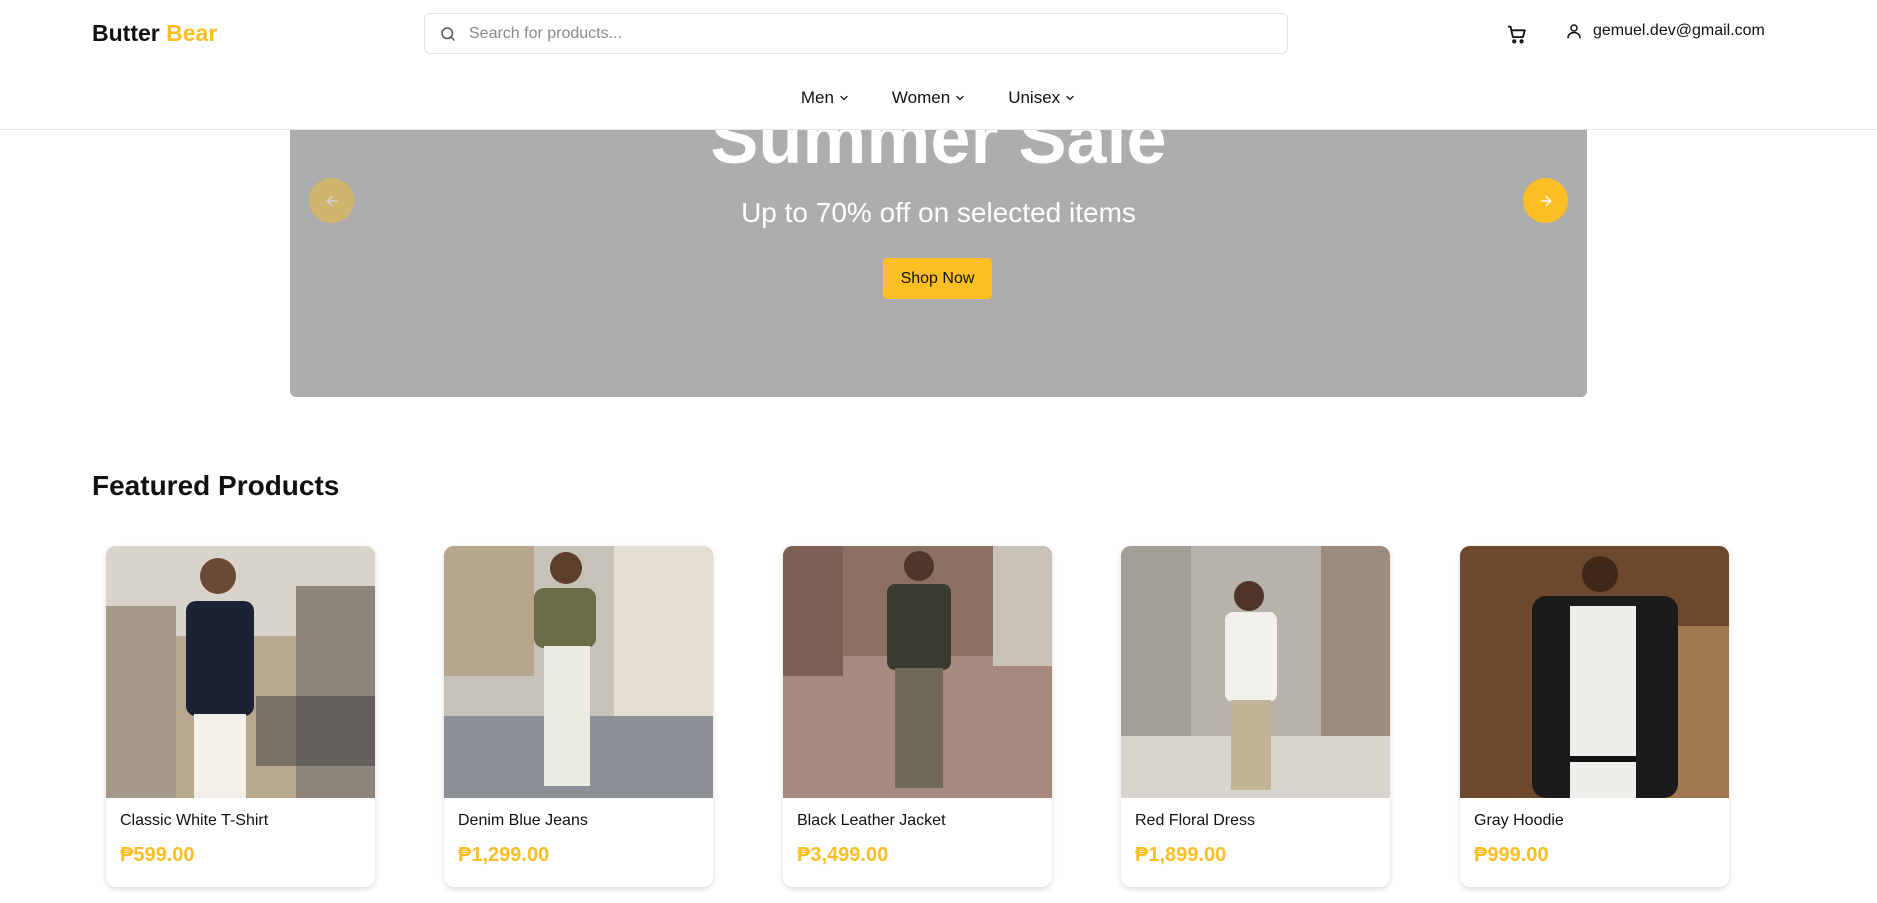  Describe the element at coordinates (937, 278) in the screenshot. I see `shop-now-button: Shop Now` at that location.